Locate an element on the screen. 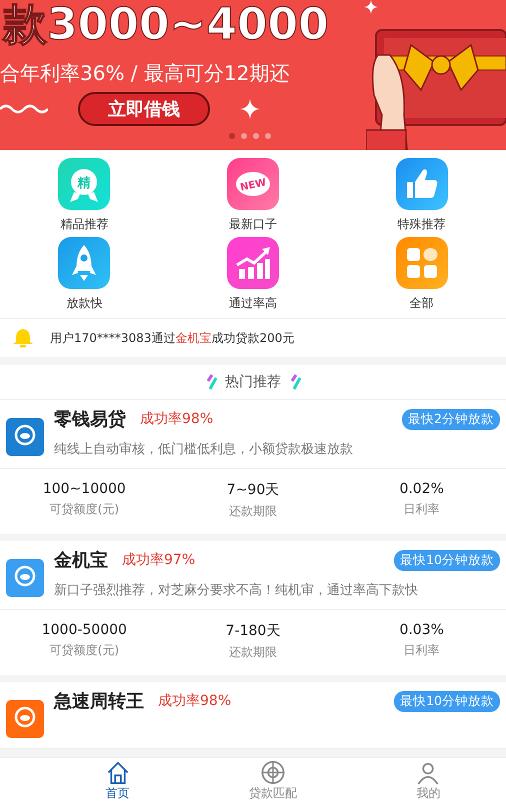 The image size is (506, 804). speed-badge: 最快2分钟放款 is located at coordinates (451, 419).